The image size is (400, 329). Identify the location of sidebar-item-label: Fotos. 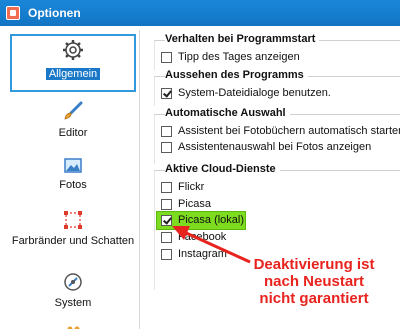
(73, 185).